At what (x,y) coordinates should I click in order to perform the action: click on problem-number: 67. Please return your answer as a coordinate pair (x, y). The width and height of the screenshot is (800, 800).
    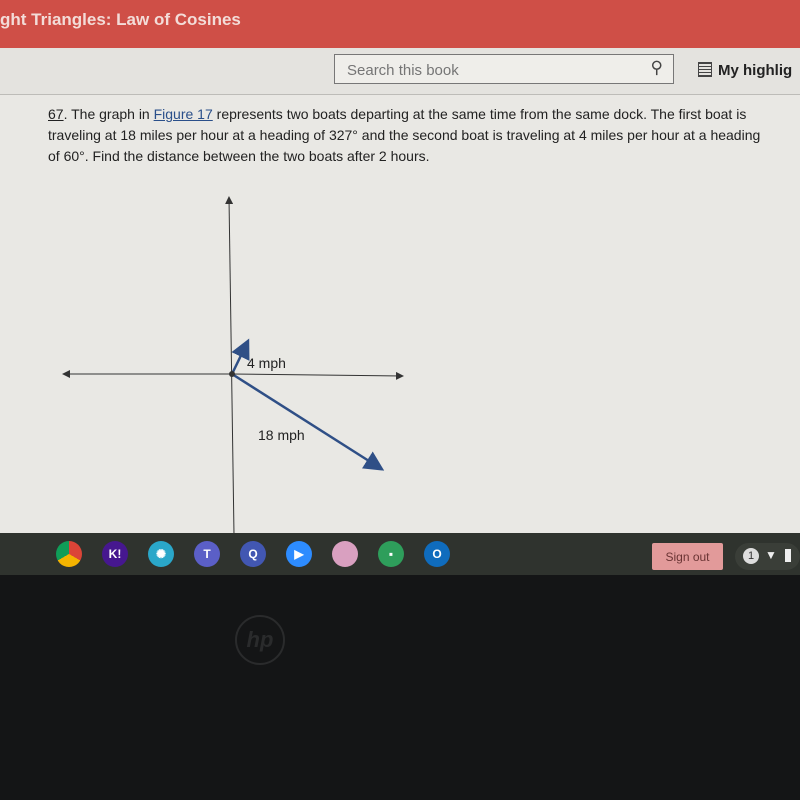
    Looking at the image, I should click on (56, 114).